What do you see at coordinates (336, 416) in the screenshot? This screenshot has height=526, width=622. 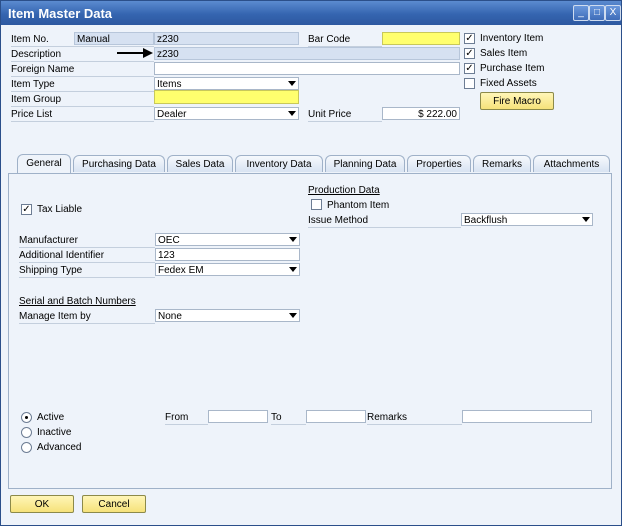 I see `to-date-field` at bounding box center [336, 416].